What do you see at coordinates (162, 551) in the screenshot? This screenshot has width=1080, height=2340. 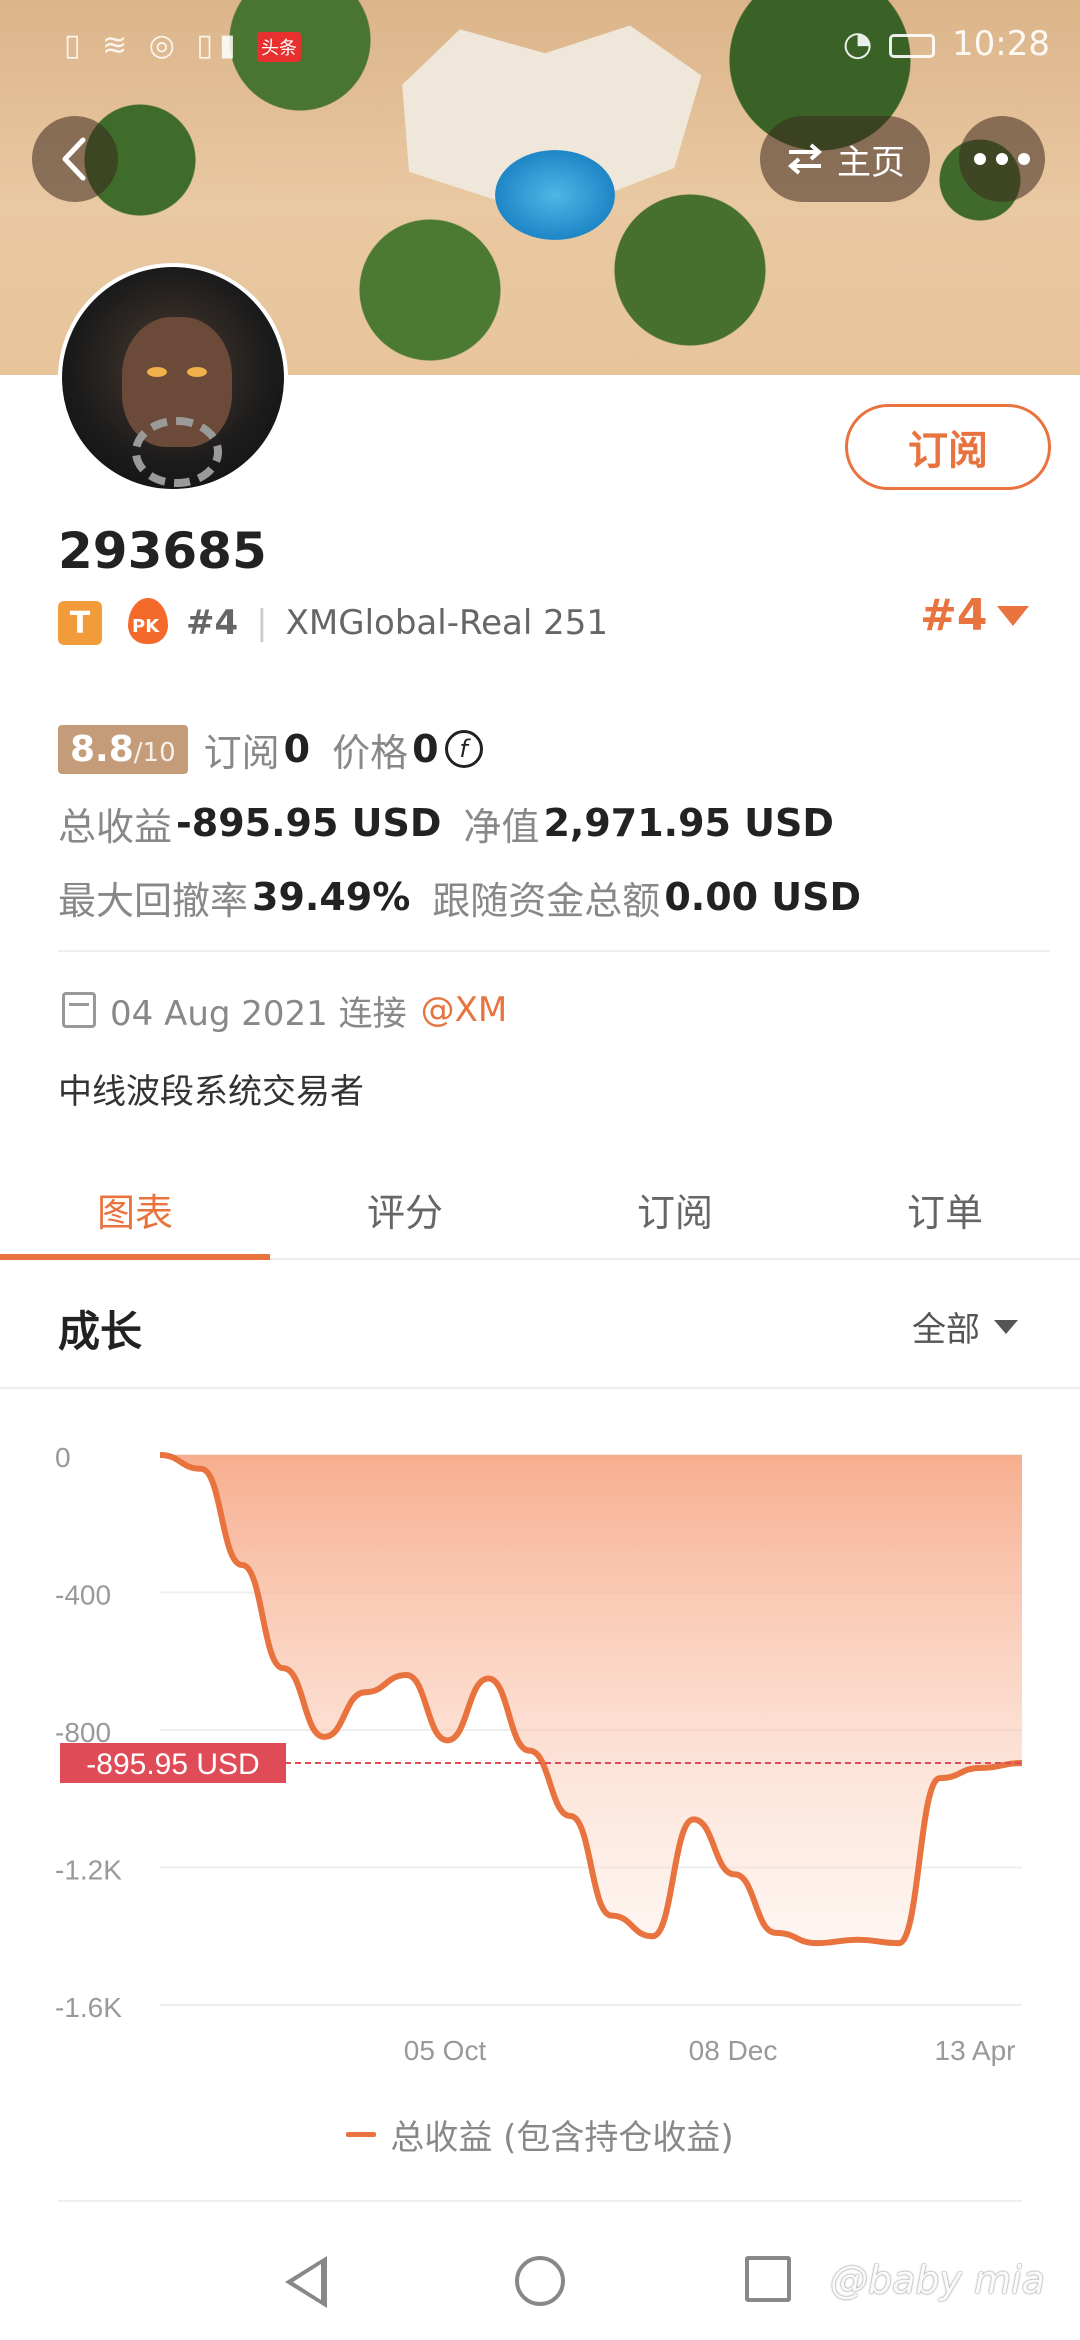 I see `username: 293685` at bounding box center [162, 551].